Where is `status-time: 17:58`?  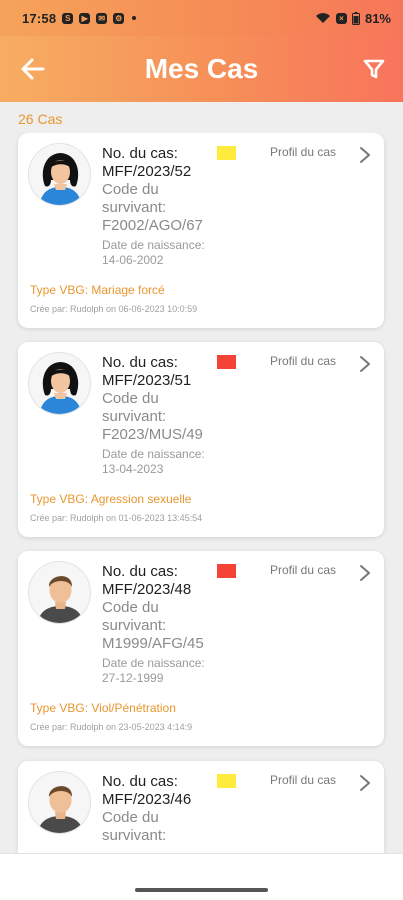 status-time: 17:58 is located at coordinates (39, 18).